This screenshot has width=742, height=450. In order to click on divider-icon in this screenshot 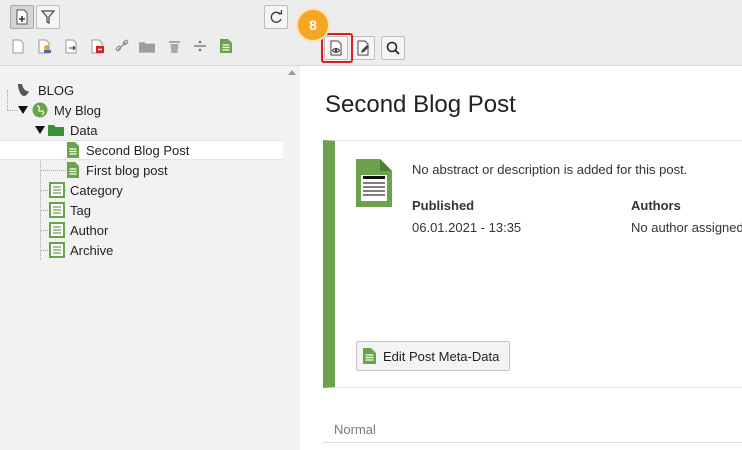, I will do `click(200, 46)`.